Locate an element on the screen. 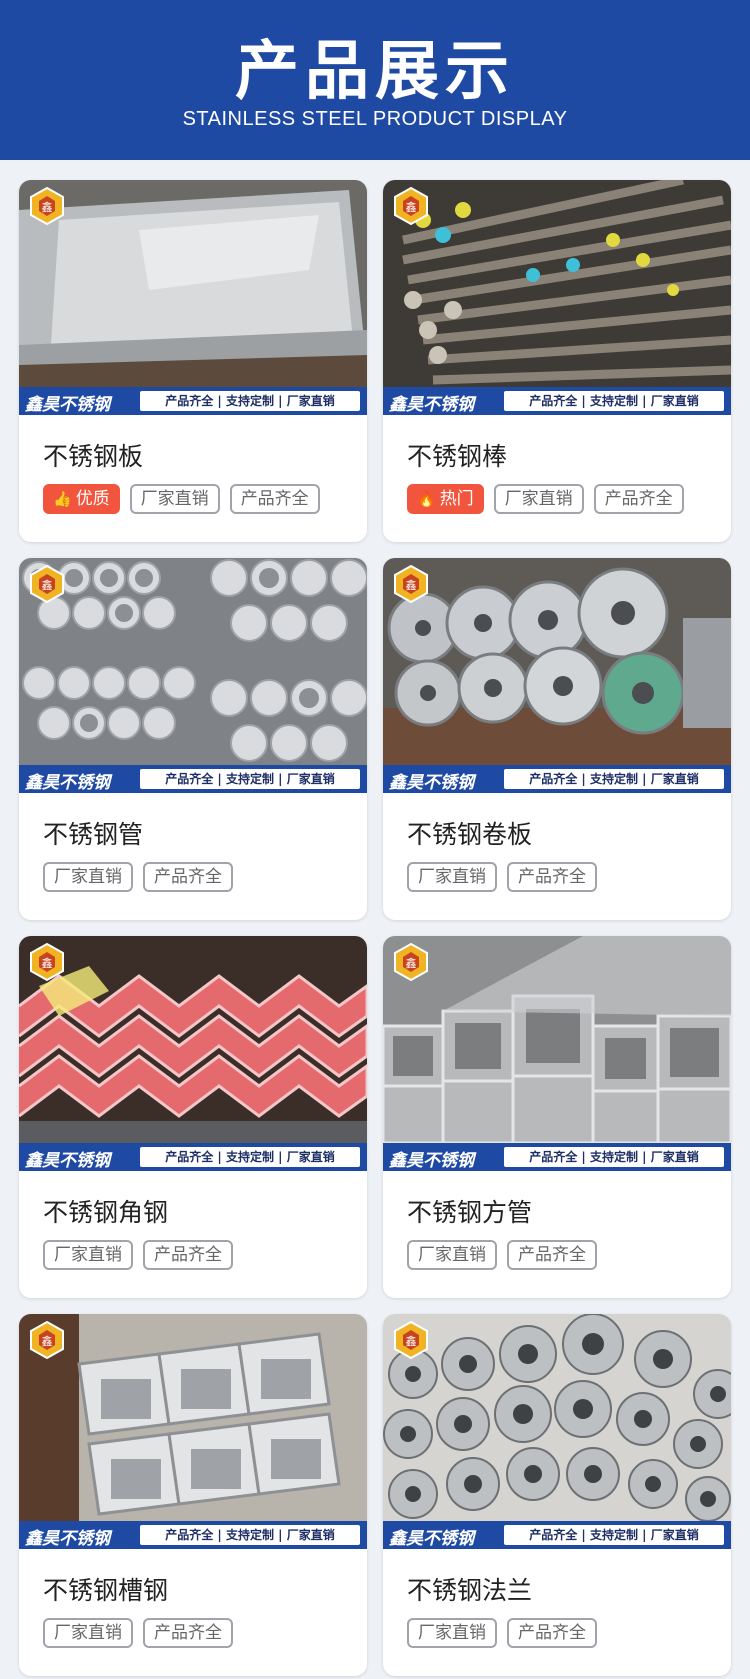  product-name: 不锈钢槽钢 is located at coordinates (106, 1590).